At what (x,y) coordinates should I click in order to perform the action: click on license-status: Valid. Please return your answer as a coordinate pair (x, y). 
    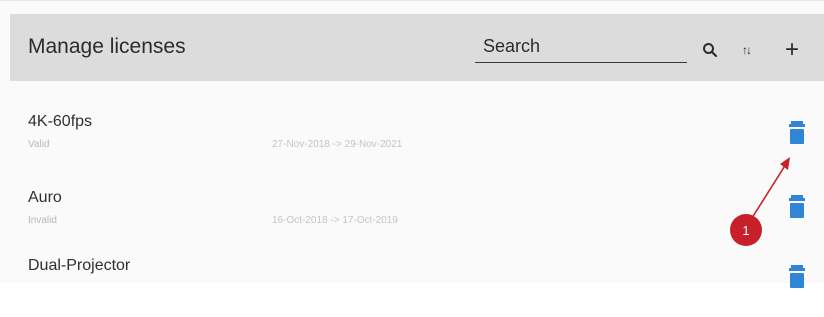
    Looking at the image, I should click on (39, 144).